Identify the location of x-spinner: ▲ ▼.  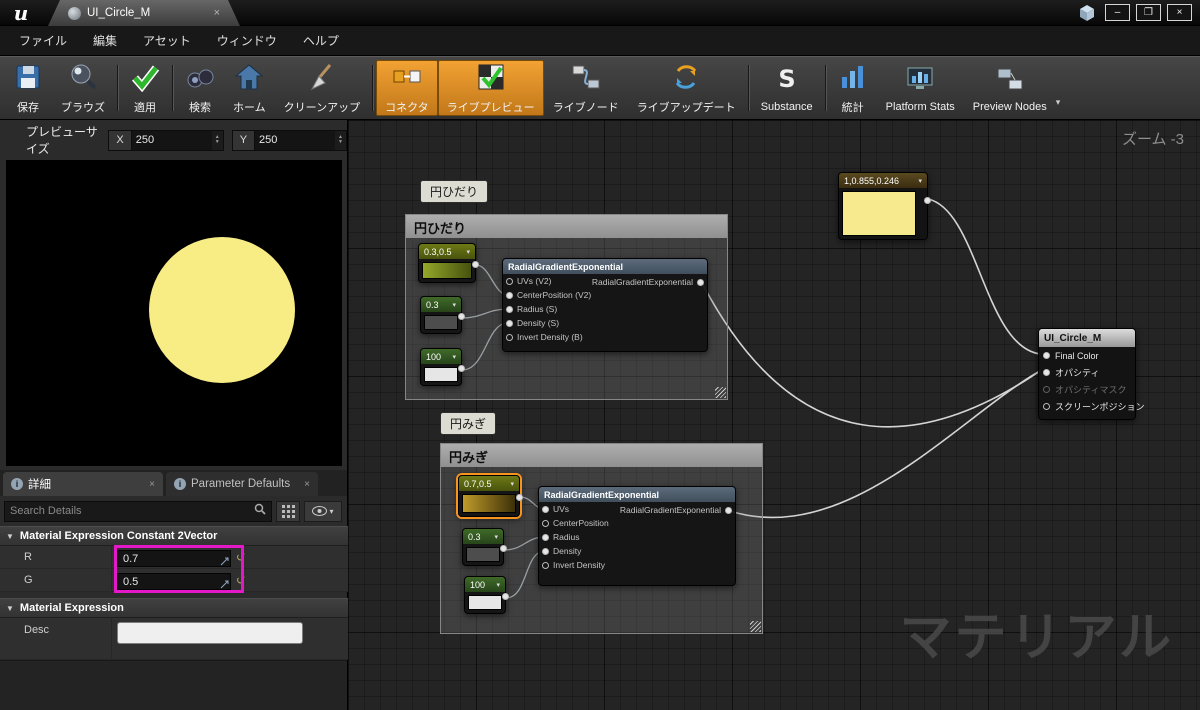
(217, 140).